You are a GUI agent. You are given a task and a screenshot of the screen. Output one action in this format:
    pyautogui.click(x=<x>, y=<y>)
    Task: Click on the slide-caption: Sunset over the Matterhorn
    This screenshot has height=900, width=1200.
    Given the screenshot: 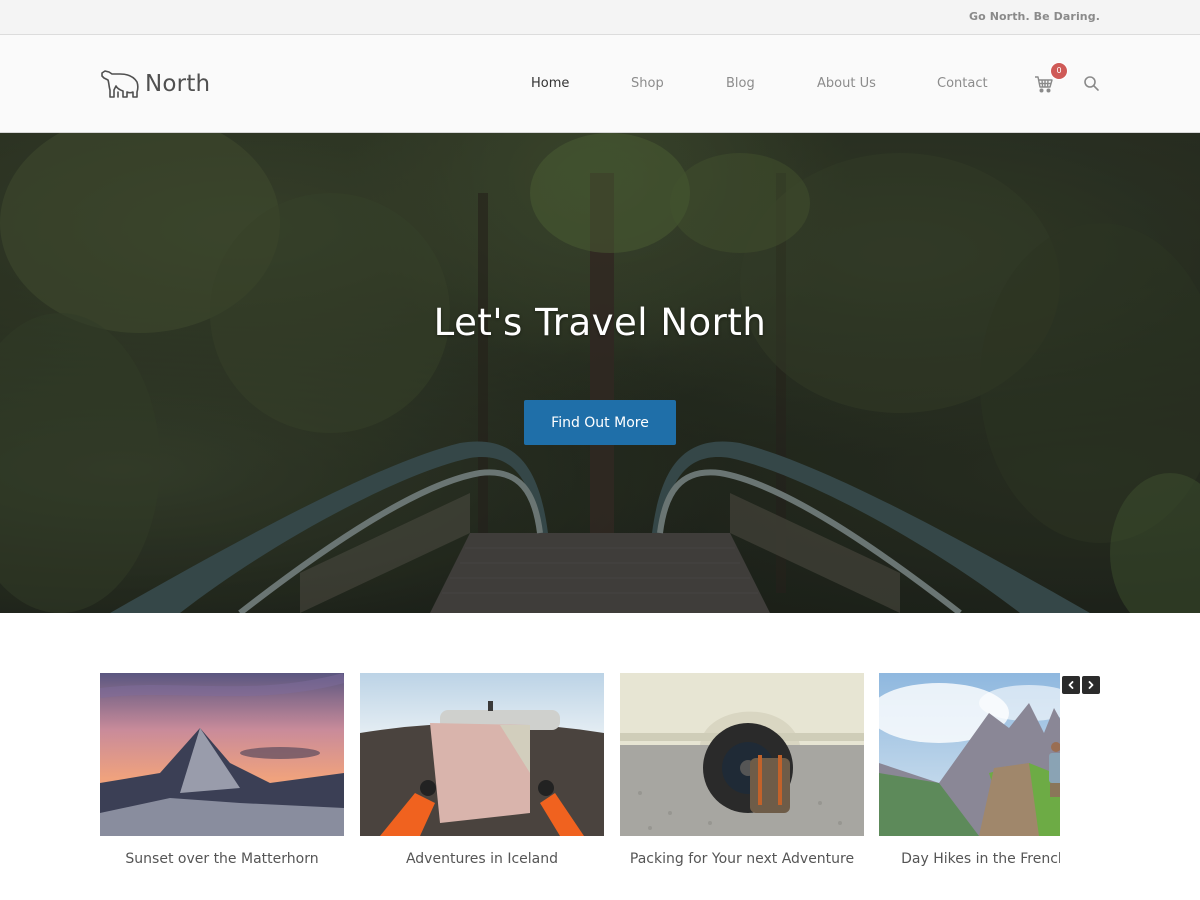 What is the action you would take?
    pyautogui.click(x=222, y=859)
    